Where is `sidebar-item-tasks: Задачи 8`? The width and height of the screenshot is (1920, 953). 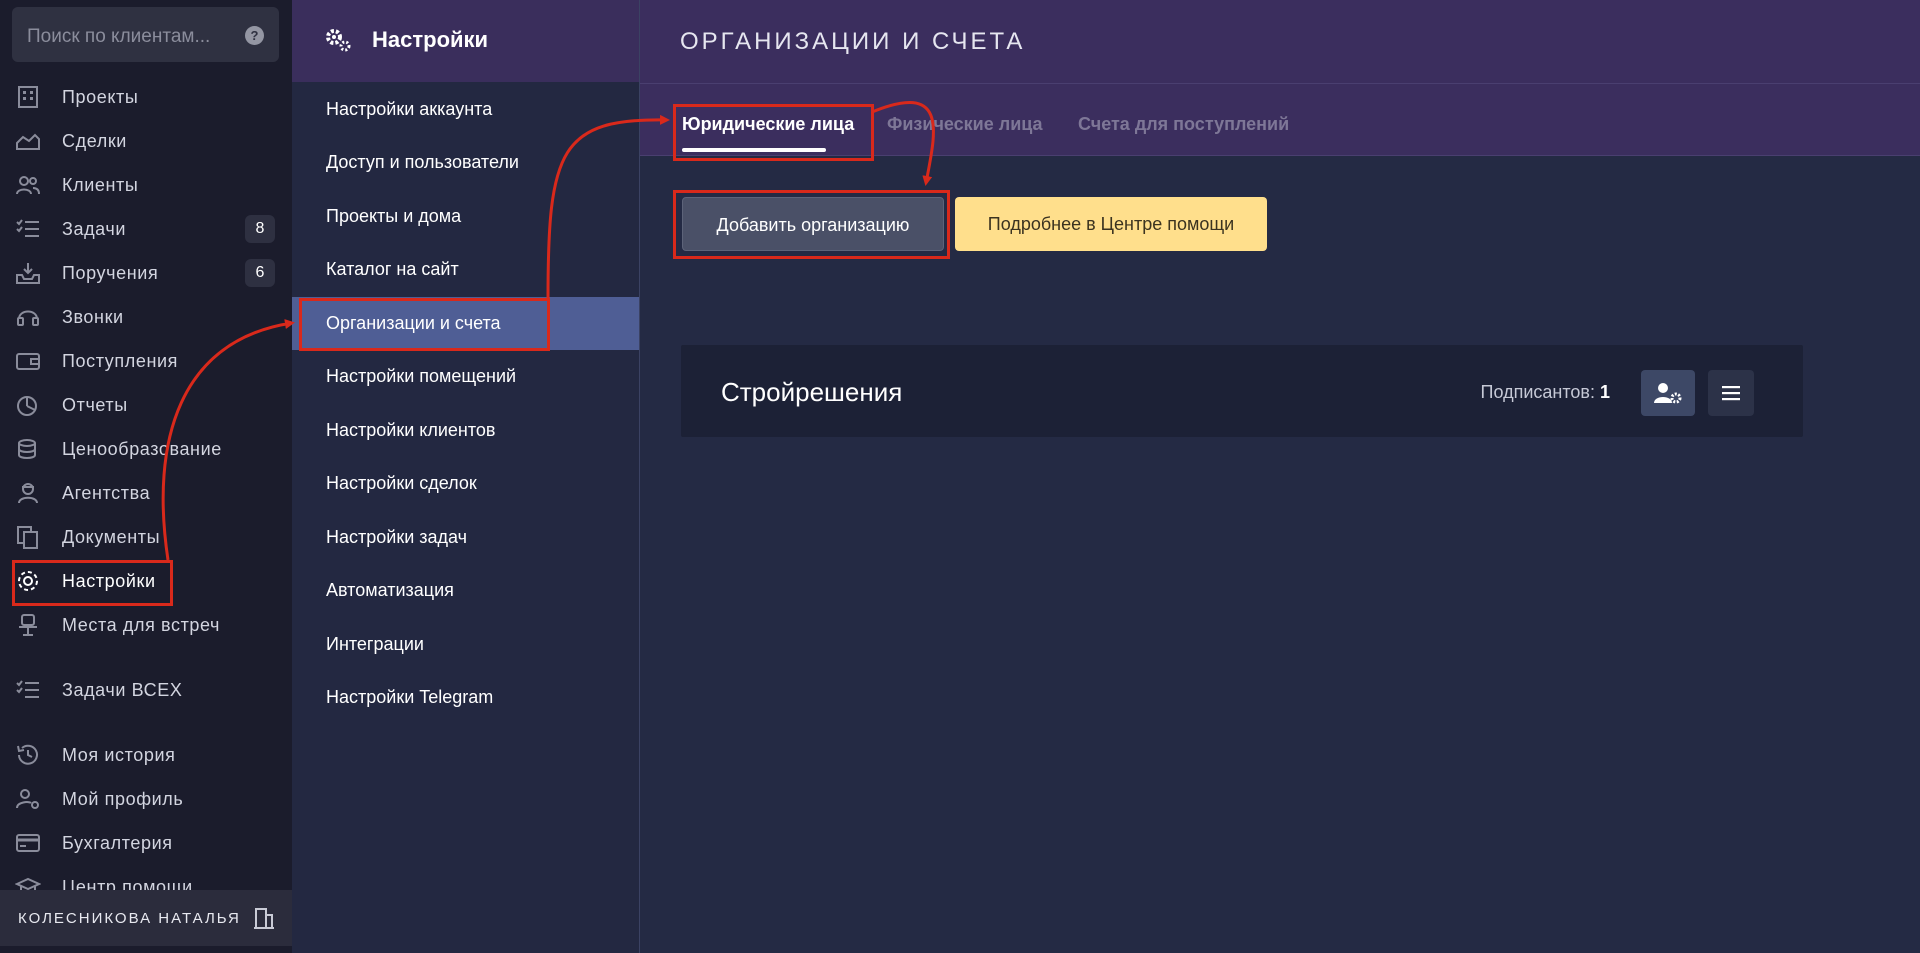
sidebar-item-tasks: Задачи 8 is located at coordinates (146, 229).